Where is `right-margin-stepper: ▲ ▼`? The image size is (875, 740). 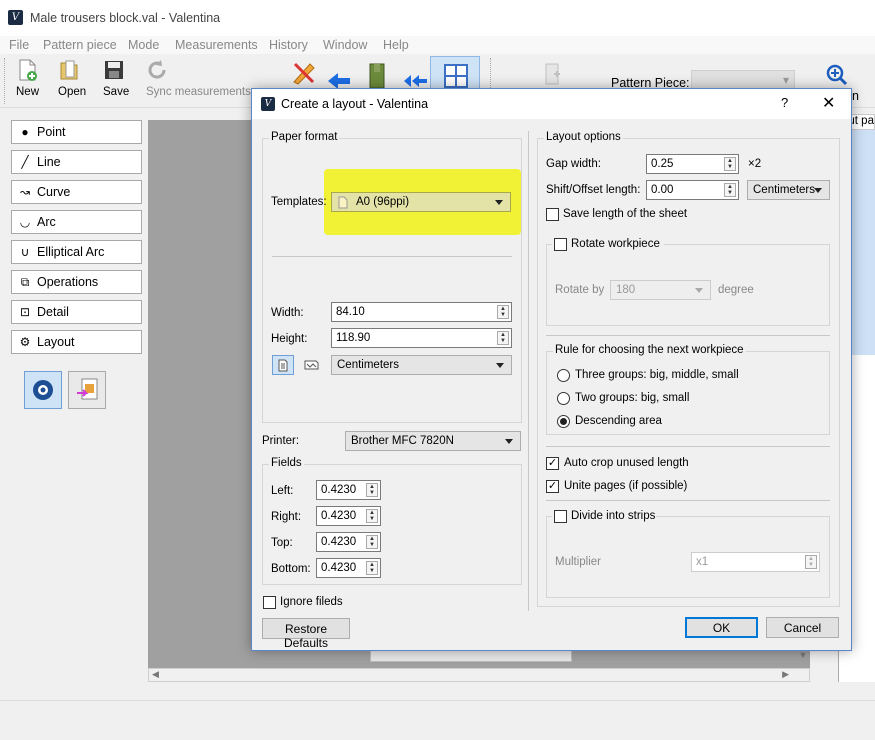 right-margin-stepper: ▲ ▼ is located at coordinates (372, 516).